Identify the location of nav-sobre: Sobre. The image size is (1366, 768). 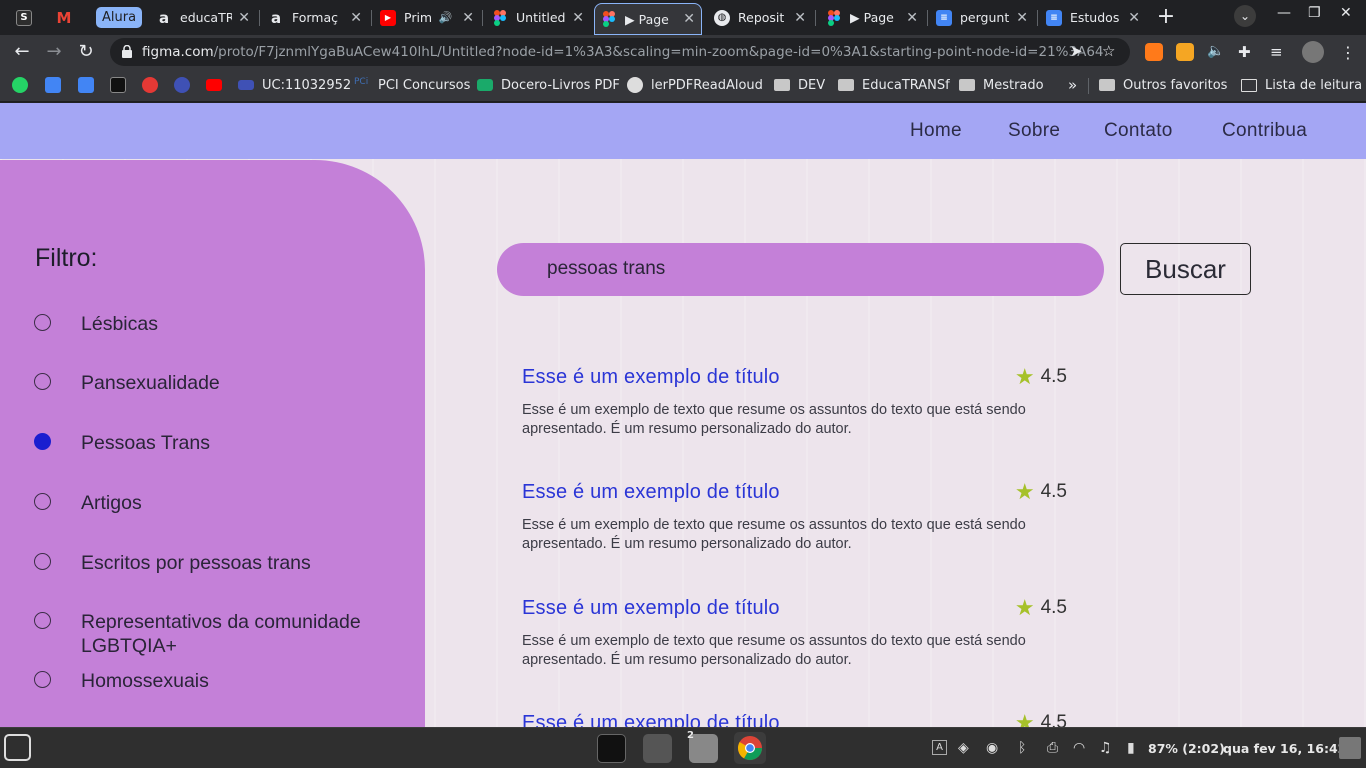
(1034, 131).